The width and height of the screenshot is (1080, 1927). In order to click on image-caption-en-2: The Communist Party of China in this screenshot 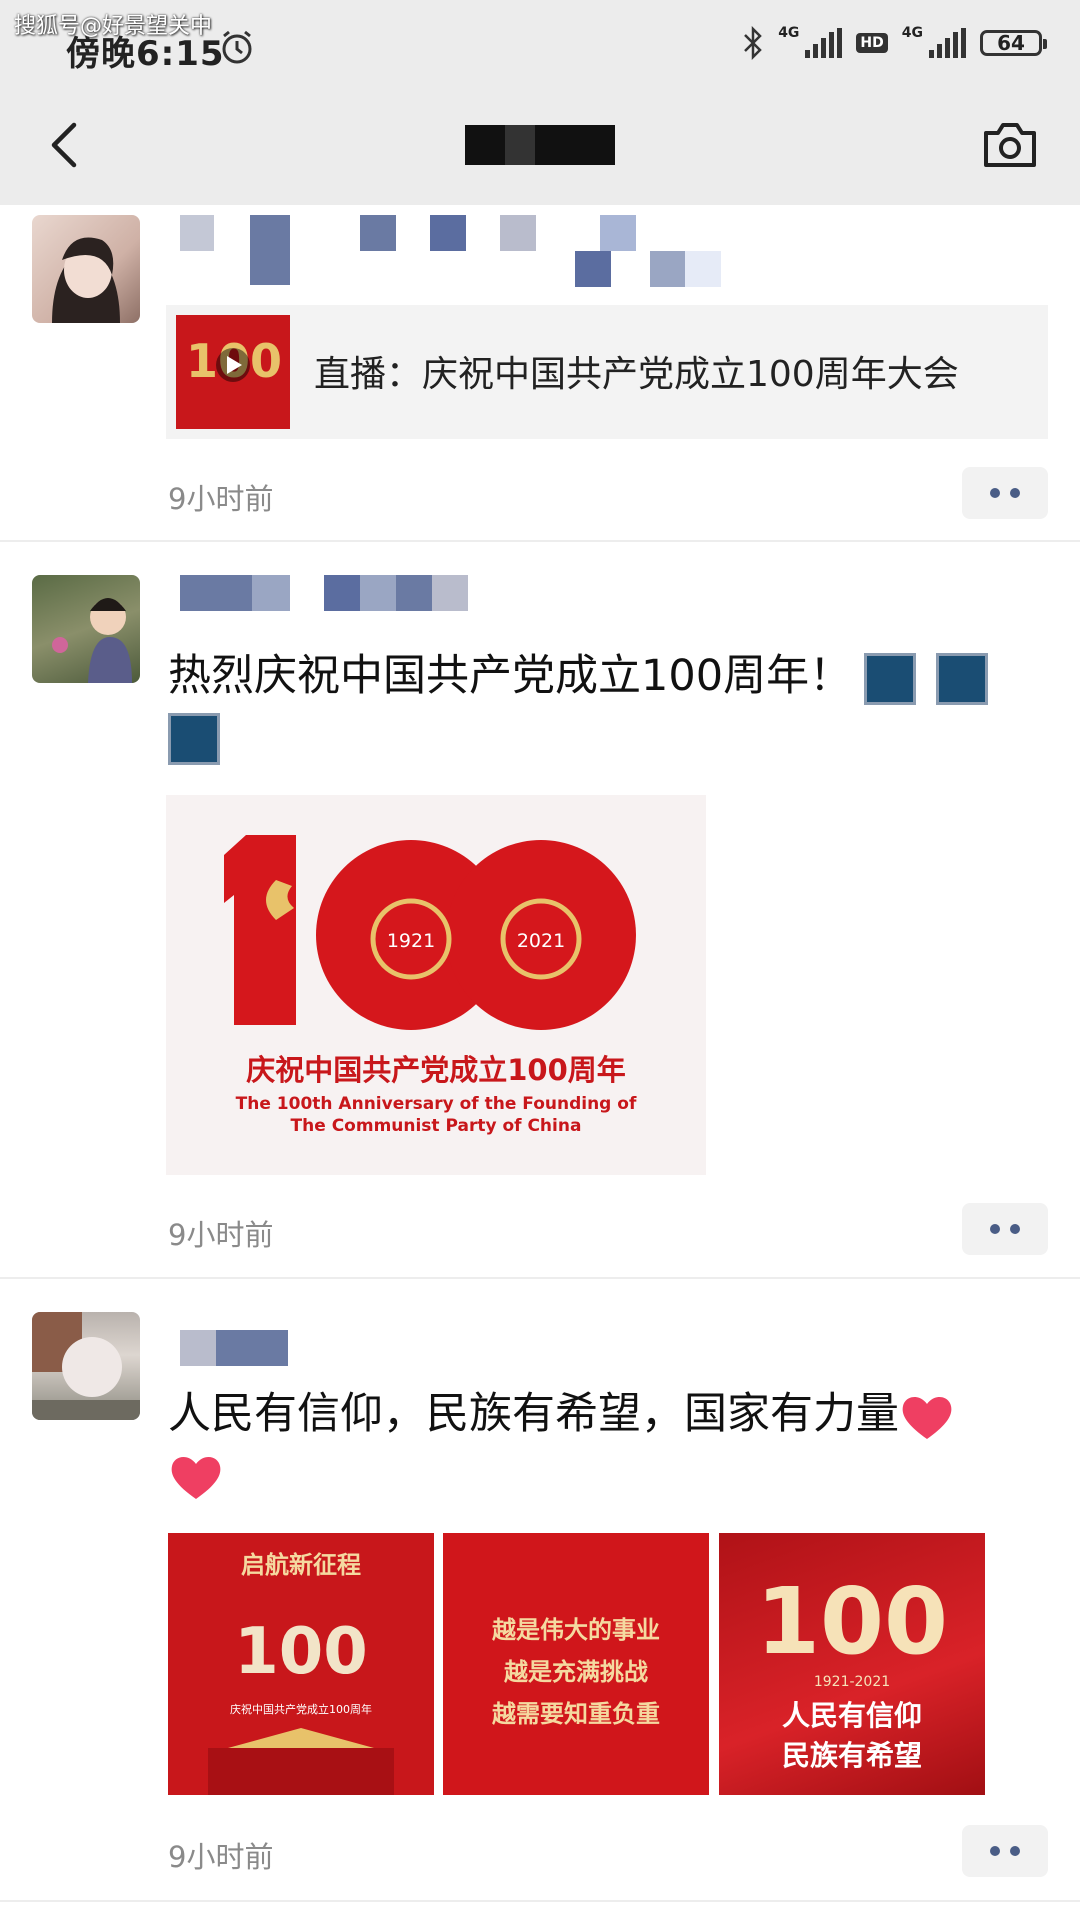, I will do `click(436, 1126)`.